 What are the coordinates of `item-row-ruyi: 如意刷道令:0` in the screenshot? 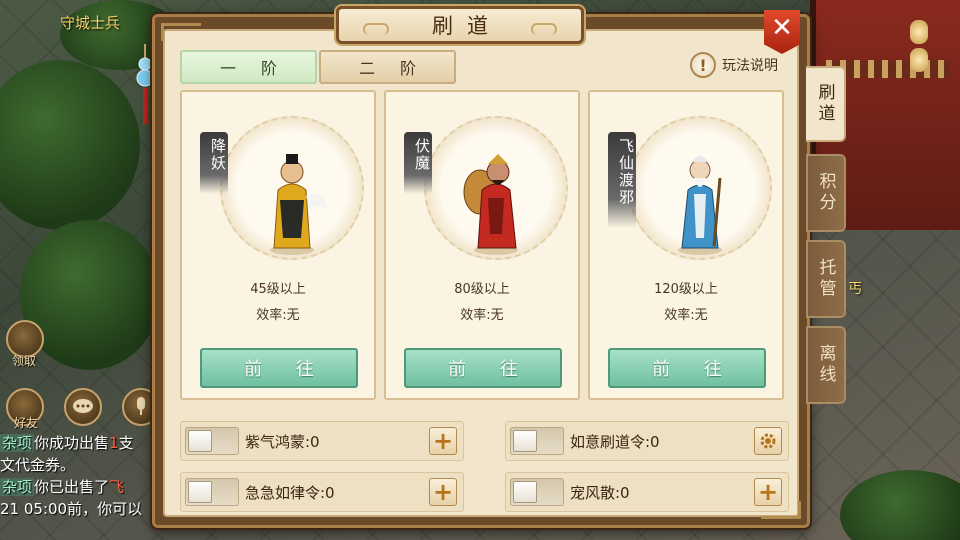 It's located at (647, 441).